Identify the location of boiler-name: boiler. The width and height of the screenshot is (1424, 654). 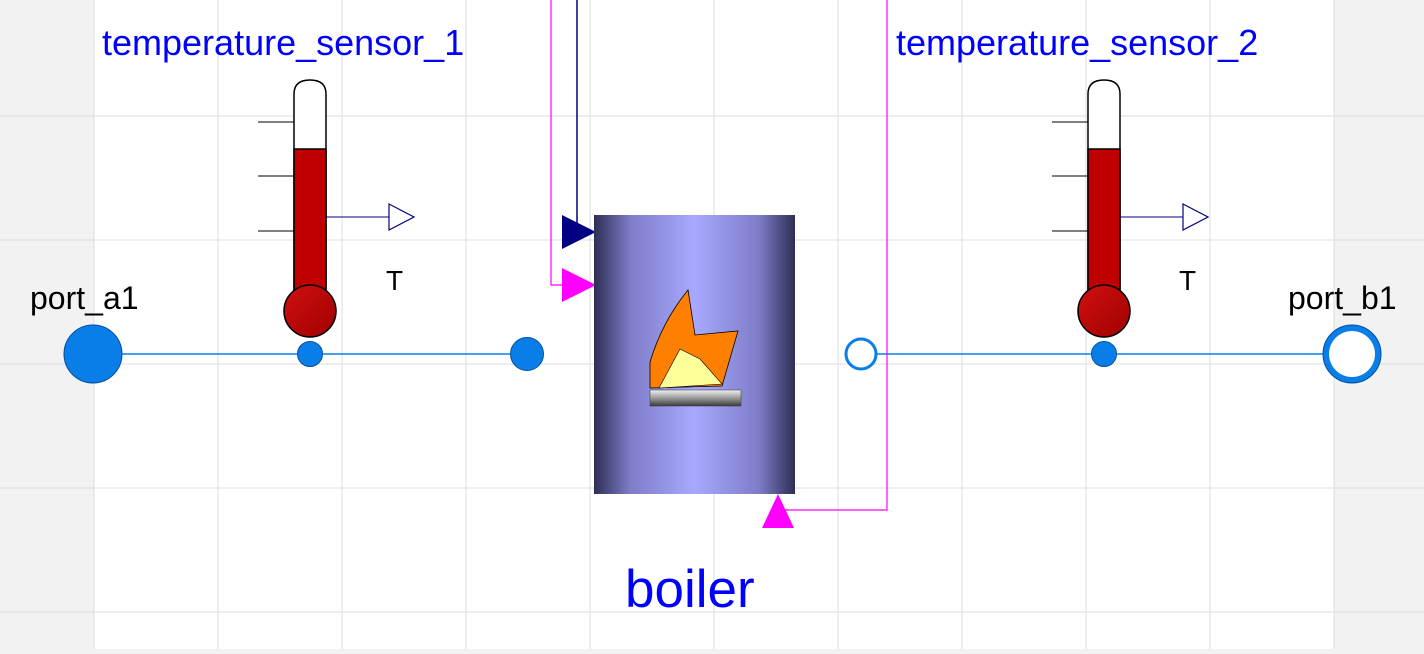
(690, 589).